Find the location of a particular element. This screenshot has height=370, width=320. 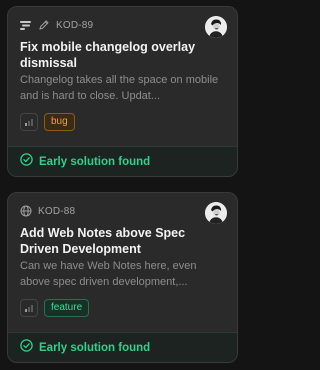

pencil-icon is located at coordinates (44, 25).